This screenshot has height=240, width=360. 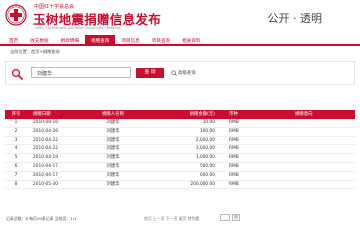 What do you see at coordinates (16, 15) in the screenshot?
I see `red-cross-logo-icon` at bounding box center [16, 15].